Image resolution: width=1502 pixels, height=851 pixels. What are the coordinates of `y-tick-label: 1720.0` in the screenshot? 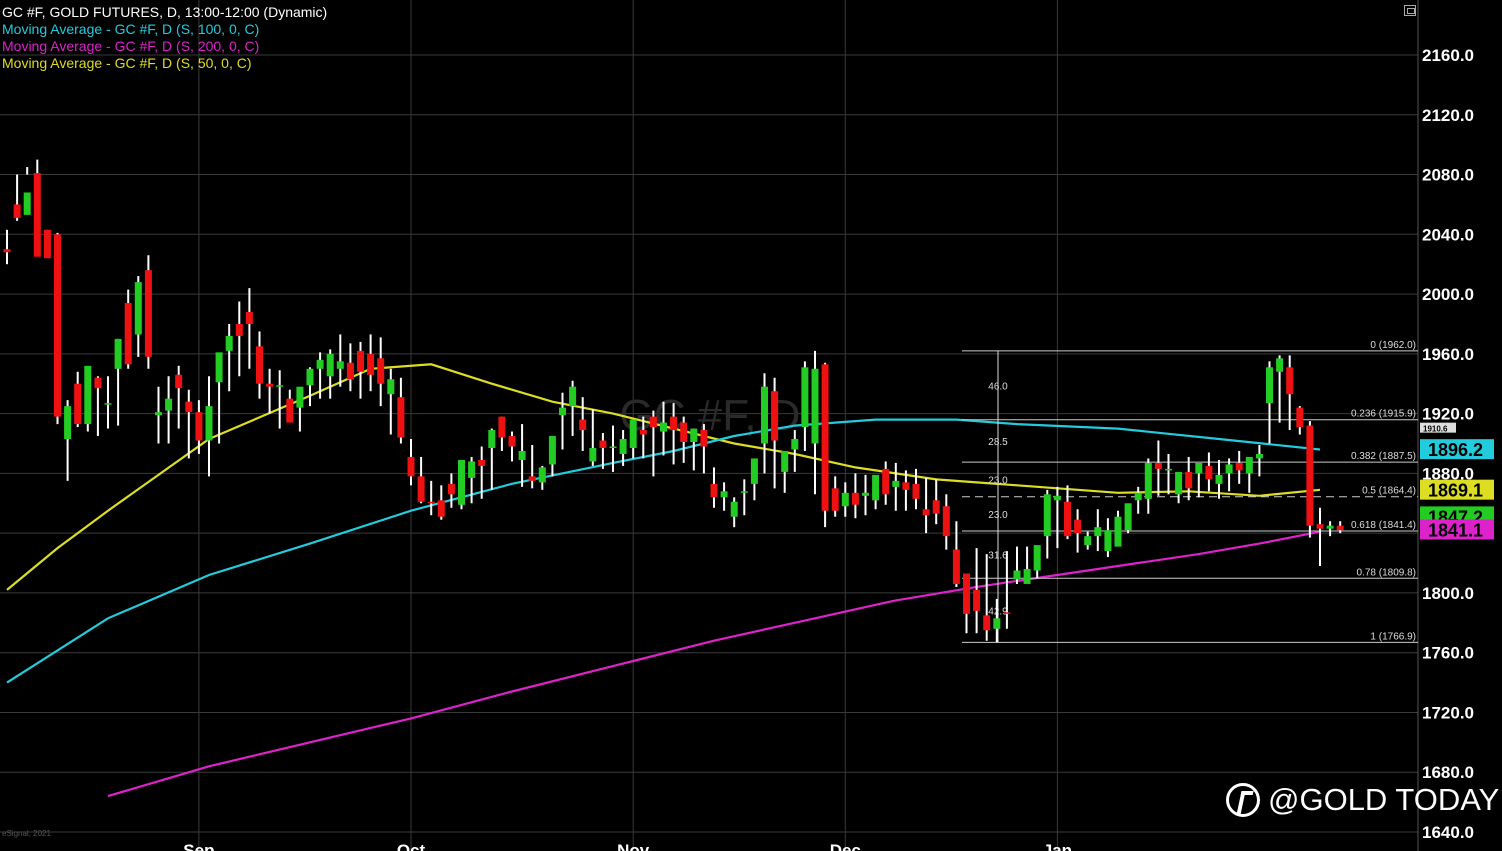 It's located at (1448, 712).